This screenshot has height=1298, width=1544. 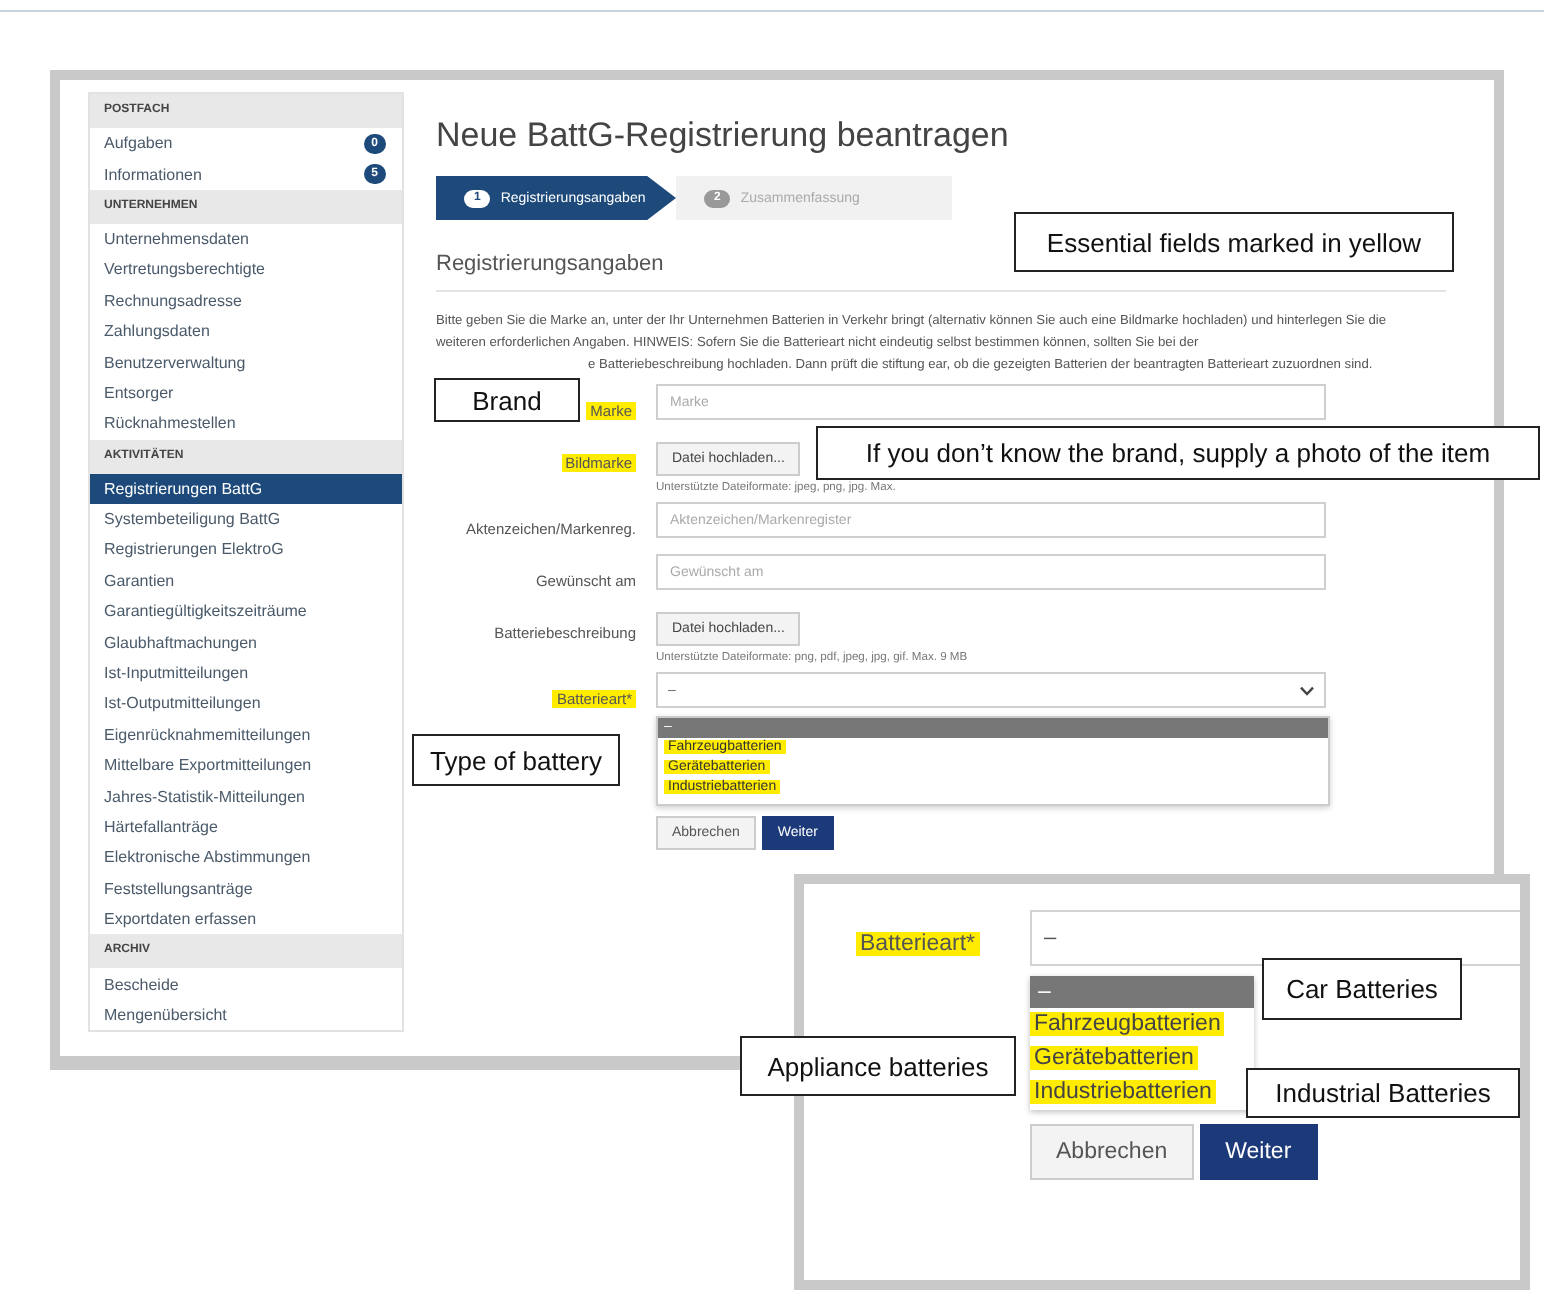 What do you see at coordinates (723, 136) in the screenshot?
I see `page-title: Neue BattG-Registrierung beantragen` at bounding box center [723, 136].